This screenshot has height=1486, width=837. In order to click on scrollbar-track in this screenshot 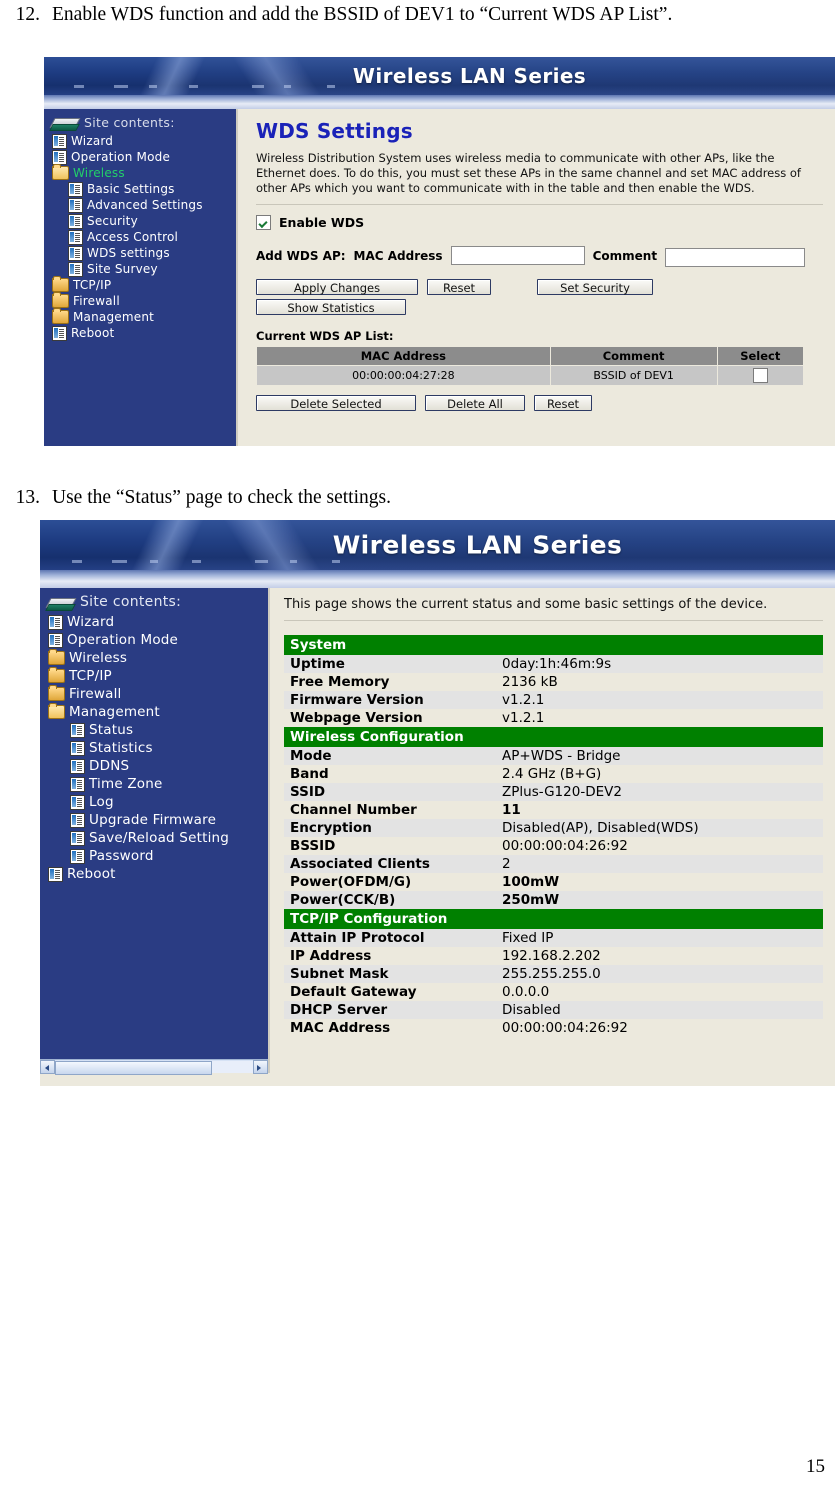, I will do `click(154, 1067)`.